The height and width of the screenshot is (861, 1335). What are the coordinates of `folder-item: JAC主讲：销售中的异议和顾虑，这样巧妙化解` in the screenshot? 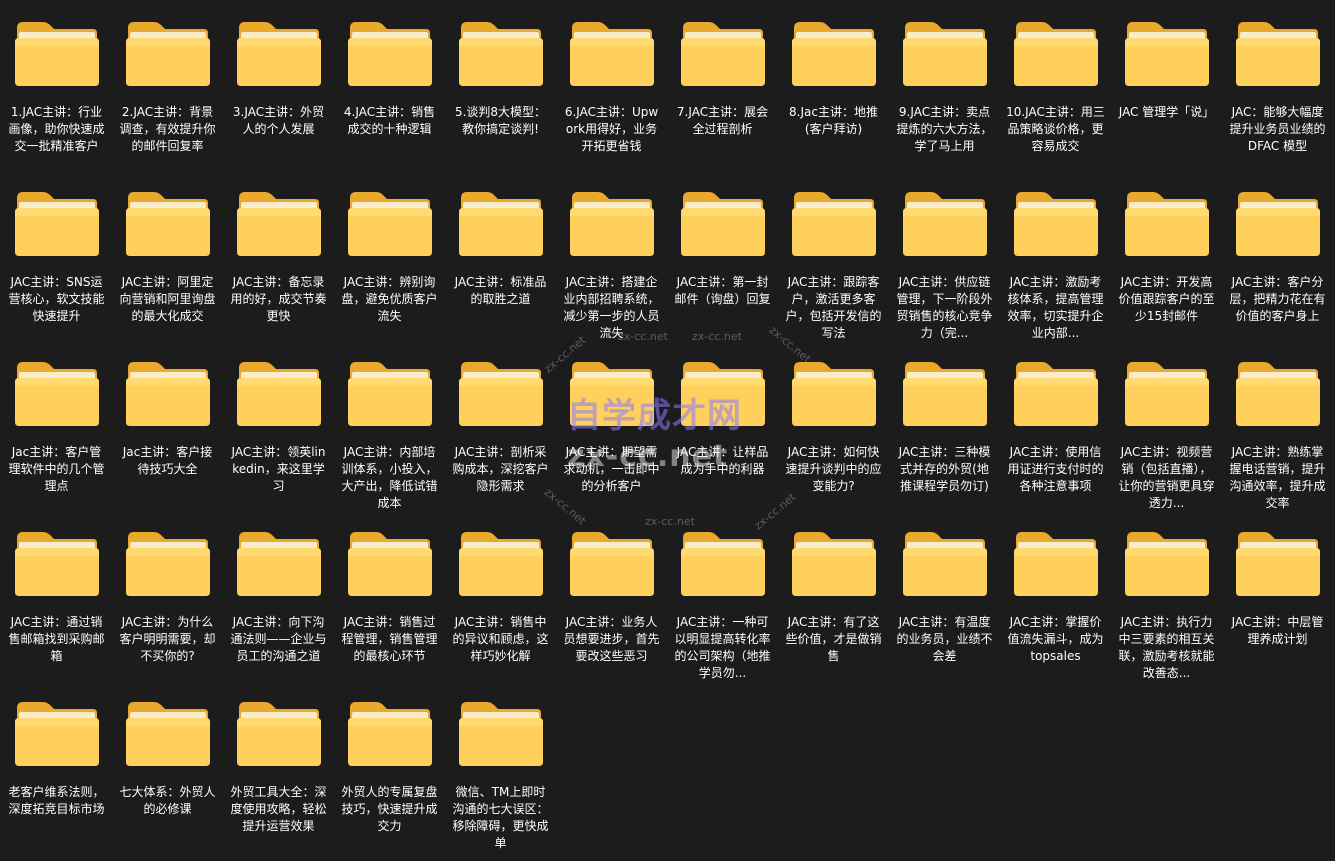 It's located at (500, 605).